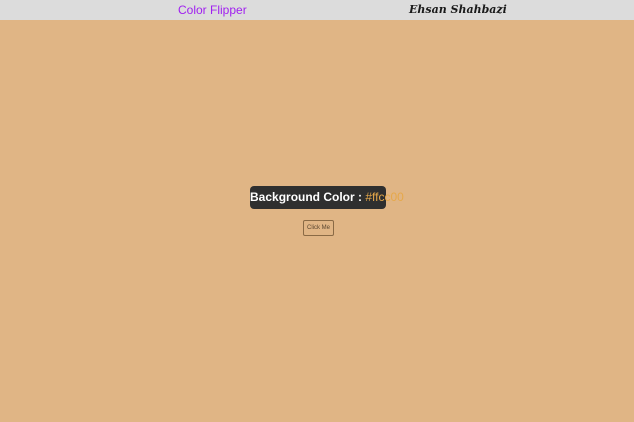 This screenshot has height=422, width=634. I want to click on author-name: Ehsan Shahbazi, so click(458, 9).